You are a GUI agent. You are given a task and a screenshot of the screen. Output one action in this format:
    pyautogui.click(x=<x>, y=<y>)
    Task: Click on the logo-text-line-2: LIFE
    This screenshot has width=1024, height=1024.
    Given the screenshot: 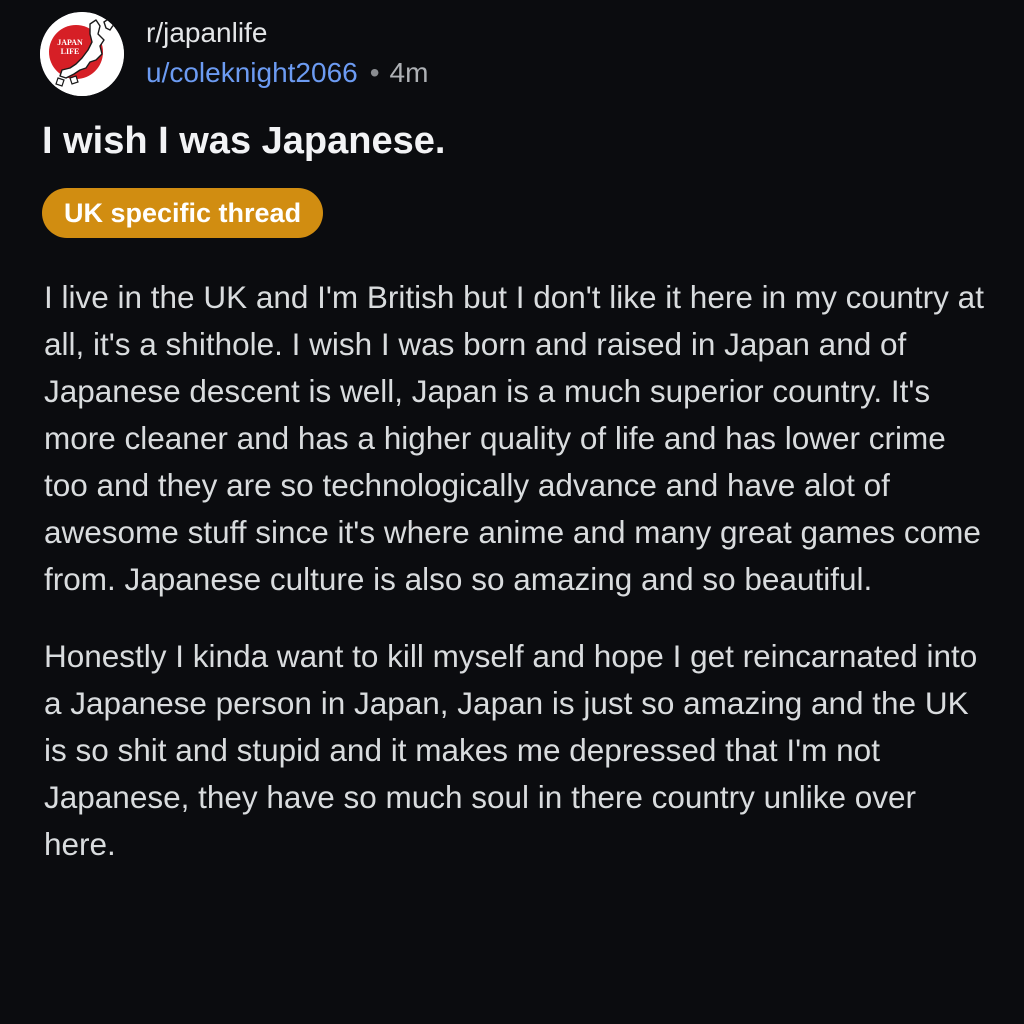 What is the action you would take?
    pyautogui.click(x=70, y=51)
    